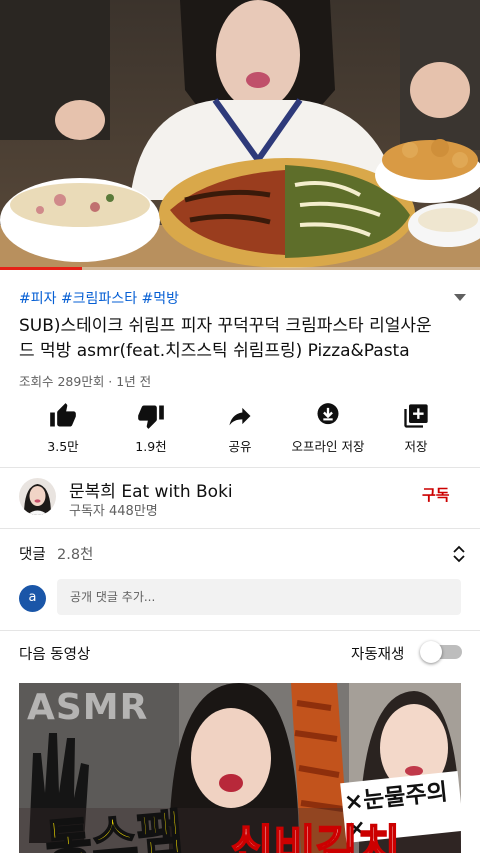 This screenshot has height=853, width=480. Describe the element at coordinates (240, 416) in the screenshot. I see `share-icon` at that location.